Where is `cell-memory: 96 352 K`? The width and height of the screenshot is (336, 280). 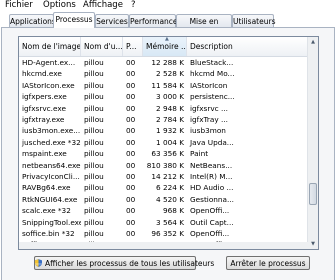 cell-memory: 96 352 K is located at coordinates (167, 233).